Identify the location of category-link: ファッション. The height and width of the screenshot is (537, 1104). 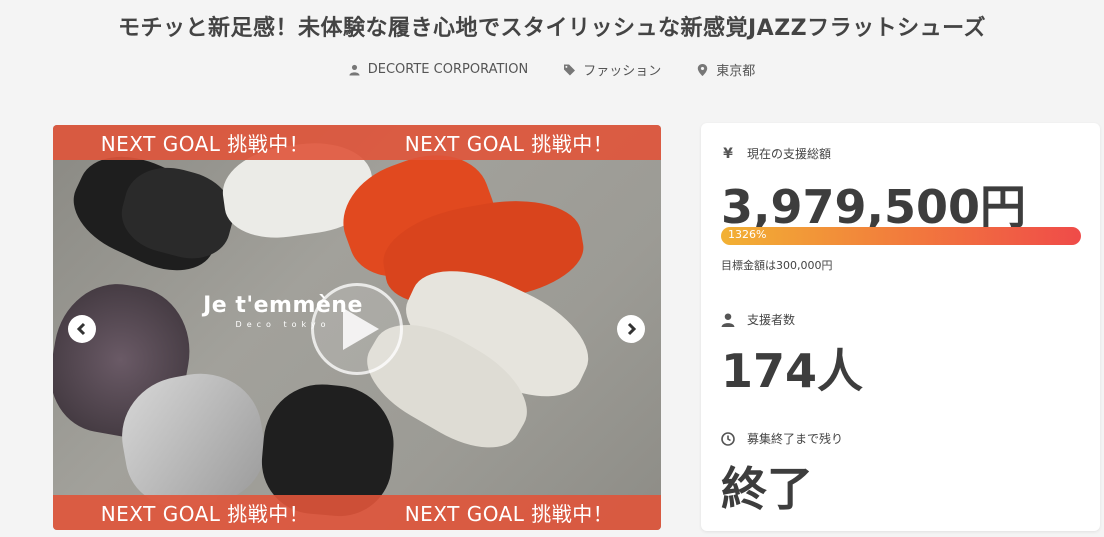
(612, 69).